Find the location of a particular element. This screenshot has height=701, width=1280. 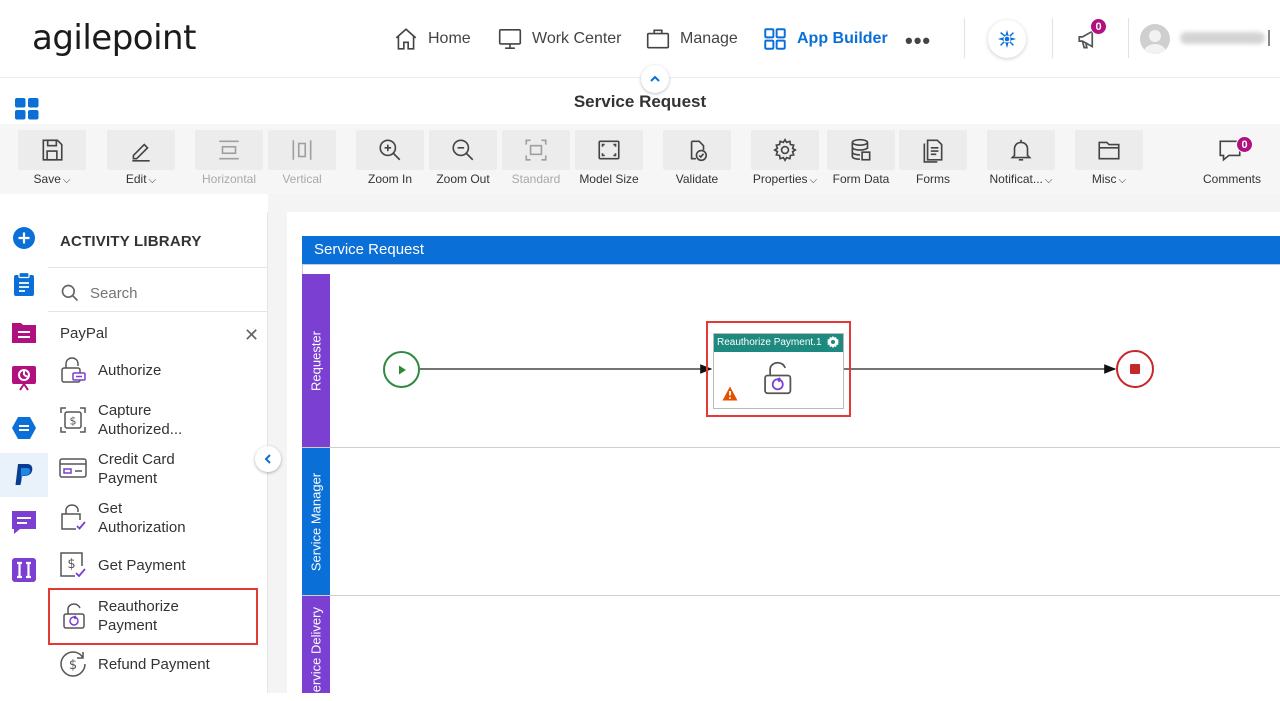

more-menu-icon: ••• is located at coordinates (918, 41).